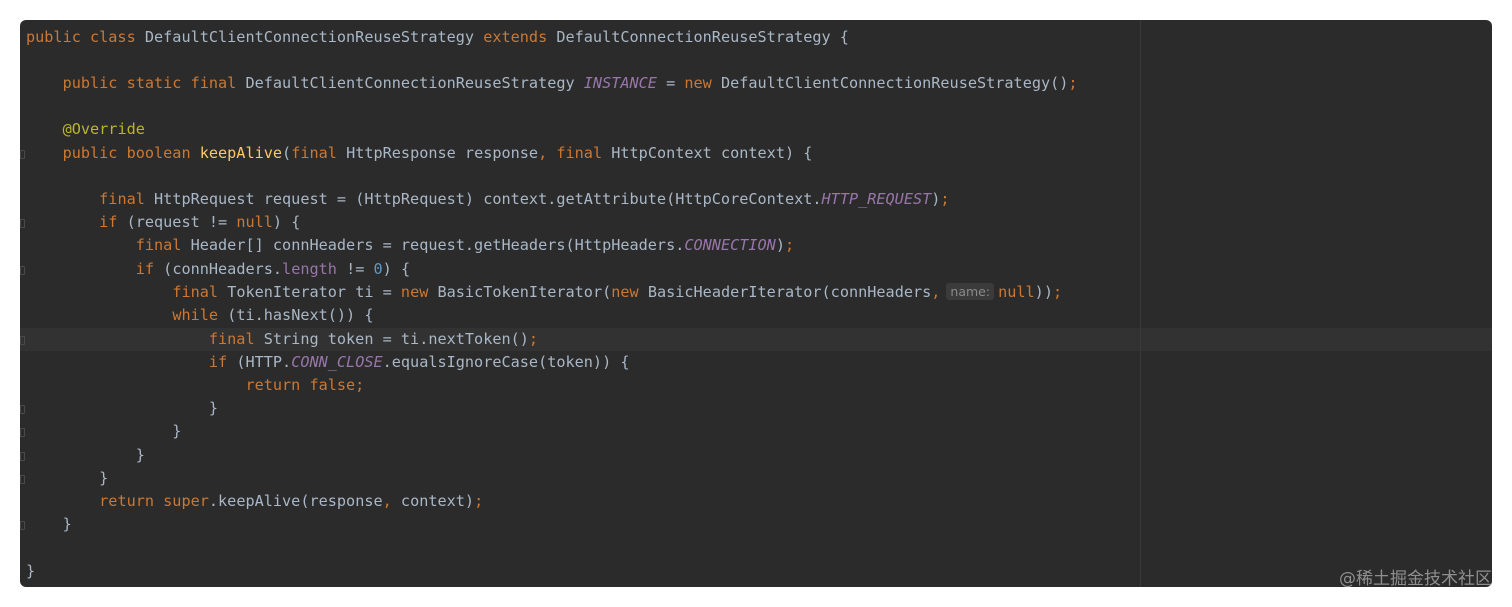 The width and height of the screenshot is (1512, 607). I want to click on code-line: while (ti.hasNext()) {, so click(200, 315).